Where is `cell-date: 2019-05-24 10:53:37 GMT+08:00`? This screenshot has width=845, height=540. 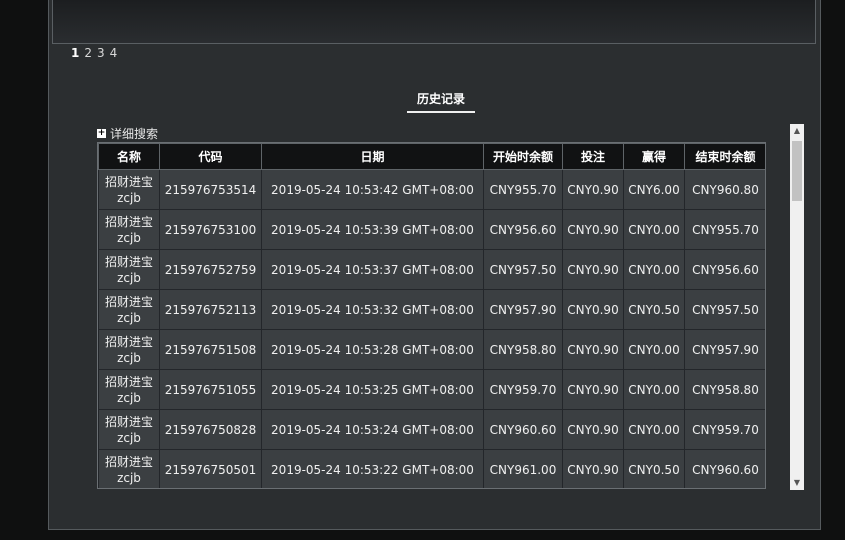 cell-date: 2019-05-24 10:53:37 GMT+08:00 is located at coordinates (372, 269).